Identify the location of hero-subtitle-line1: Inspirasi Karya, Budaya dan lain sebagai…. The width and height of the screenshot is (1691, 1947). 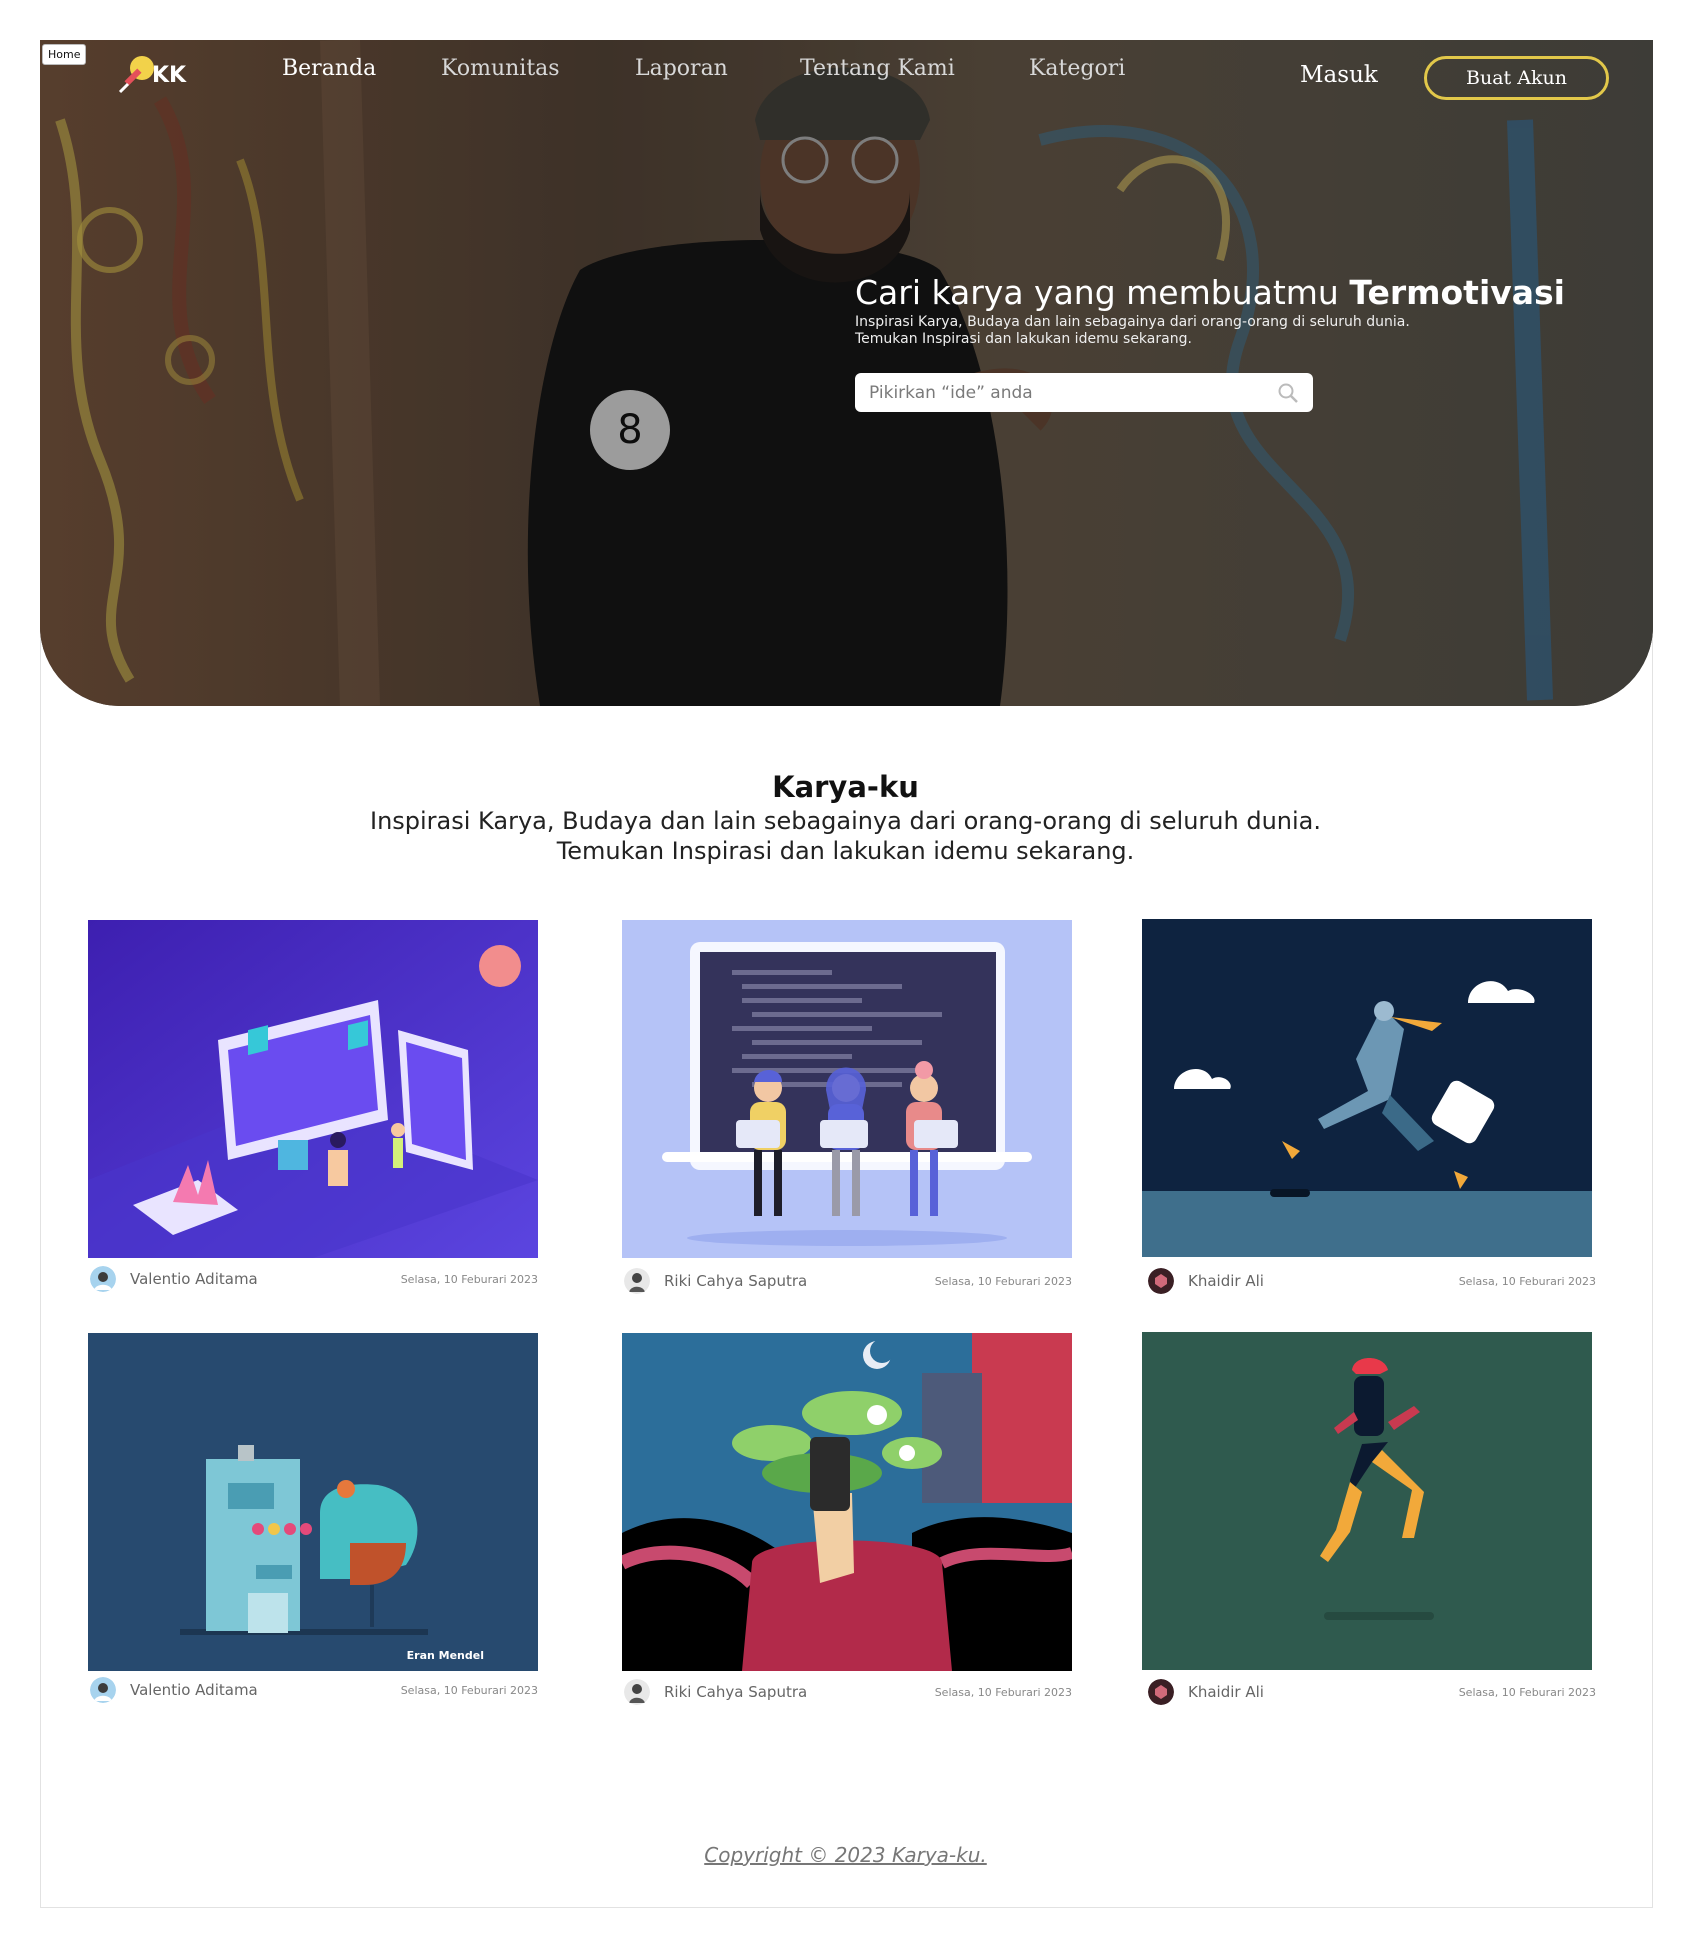
(1132, 322).